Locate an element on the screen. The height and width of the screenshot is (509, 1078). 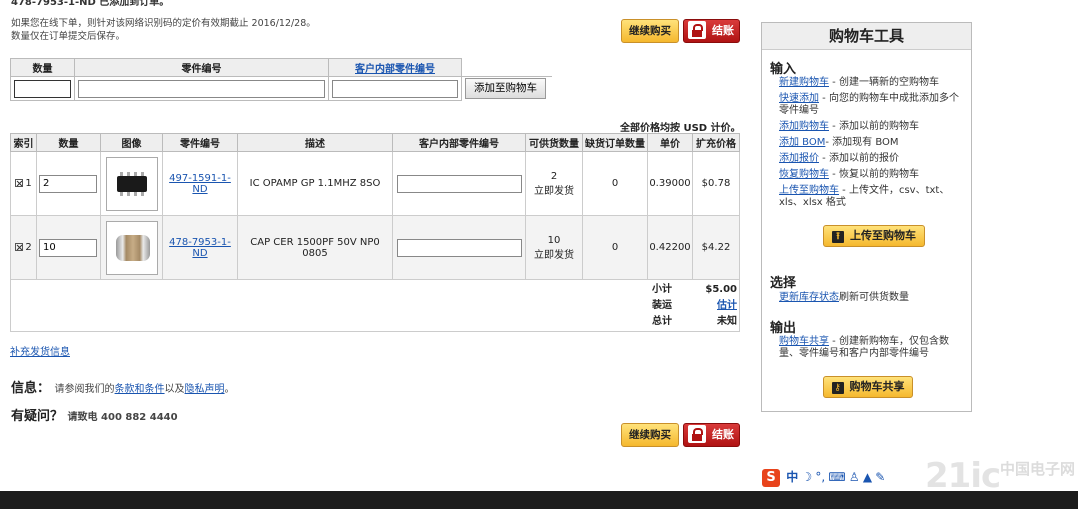
part-number-link: 497-1591-1-ND is located at coordinates (200, 184).